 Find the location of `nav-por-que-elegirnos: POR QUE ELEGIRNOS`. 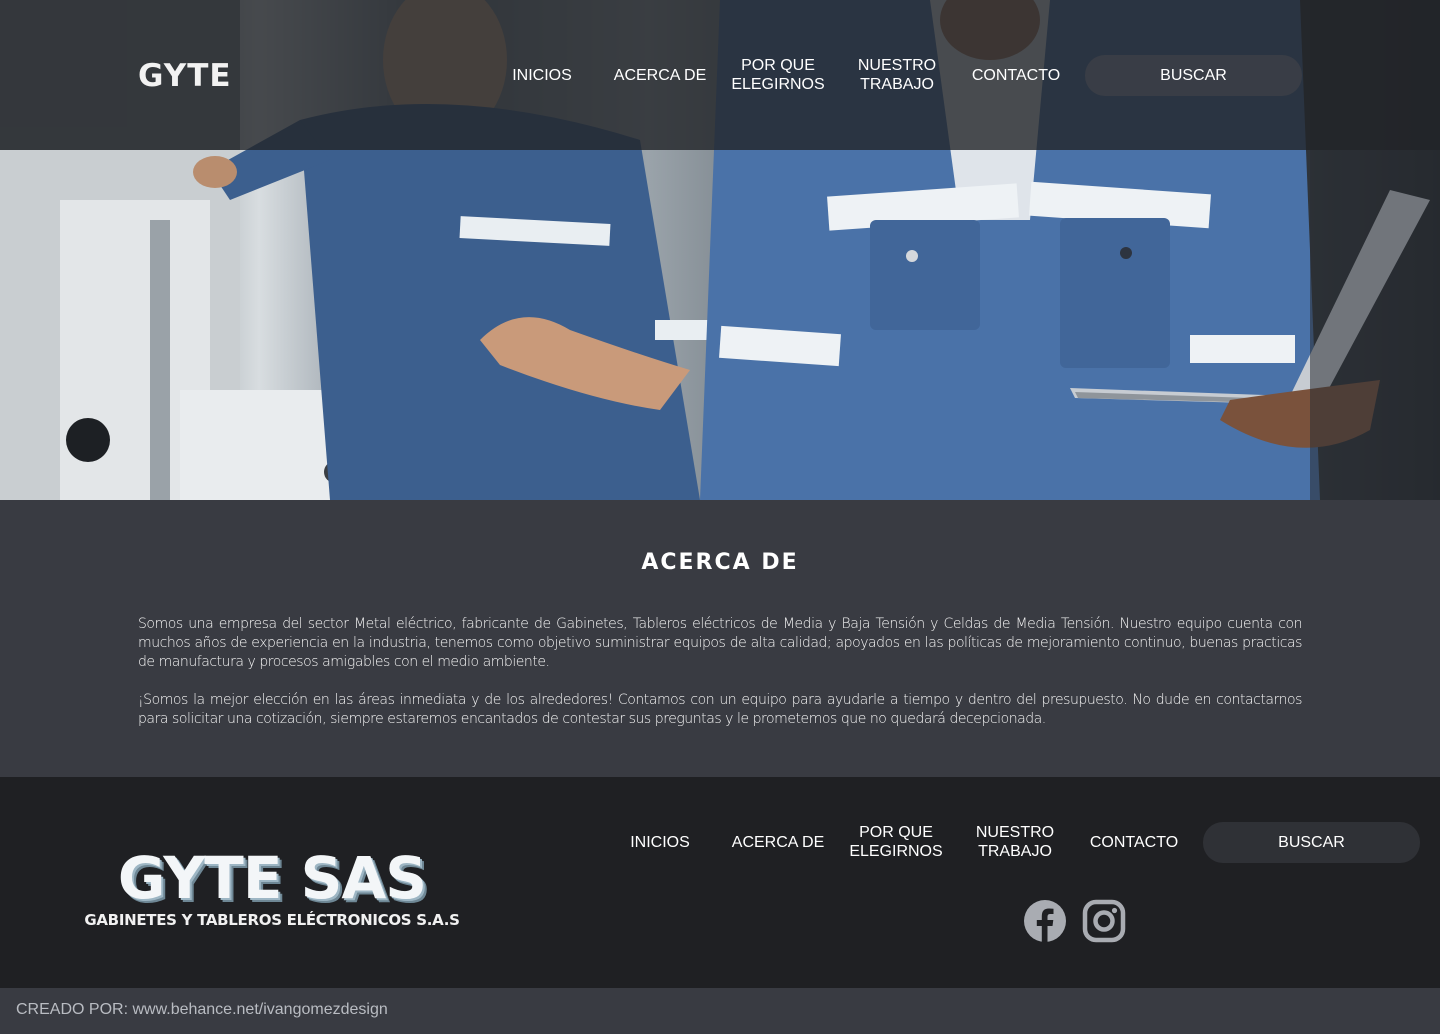

nav-por-que-elegirnos: POR QUE ELEGIRNOS is located at coordinates (778, 75).